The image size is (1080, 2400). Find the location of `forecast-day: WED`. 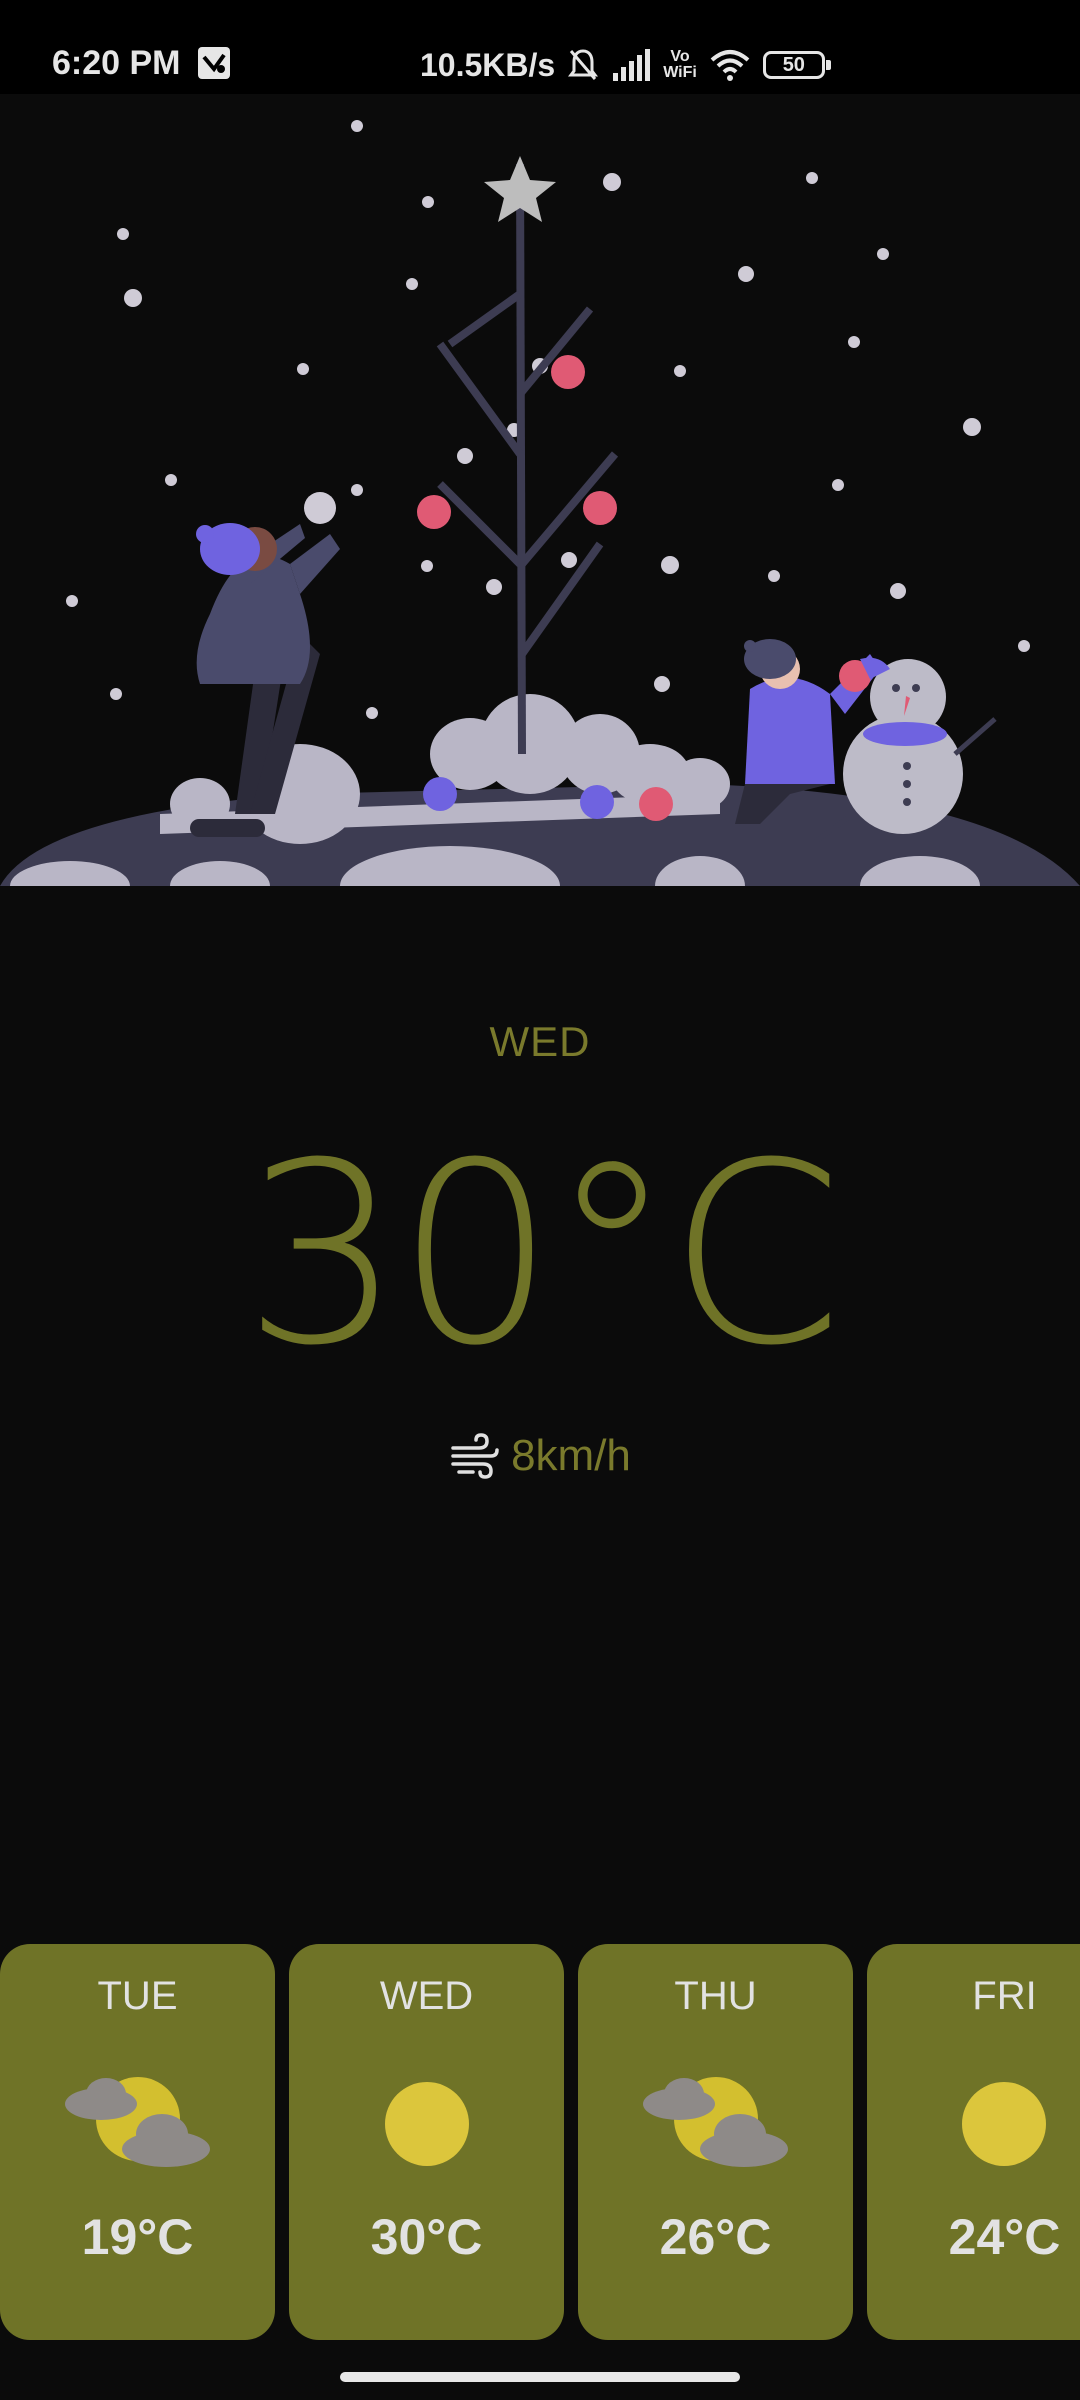

forecast-day: WED is located at coordinates (426, 1996).